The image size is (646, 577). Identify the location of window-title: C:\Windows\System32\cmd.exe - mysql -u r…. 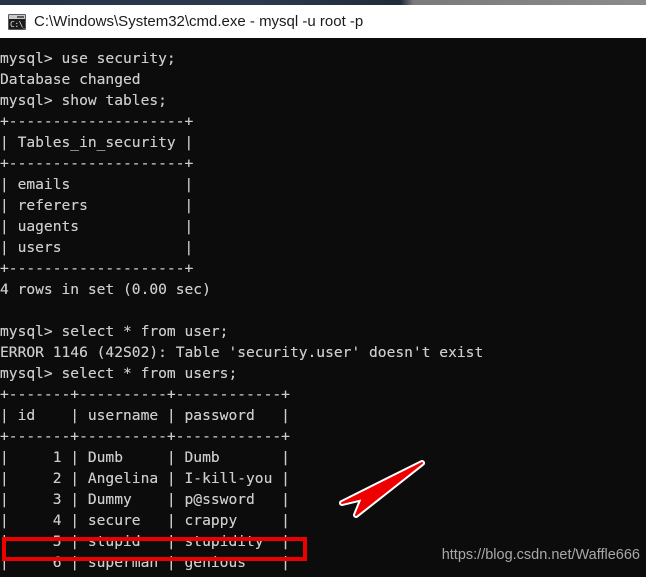
(199, 21).